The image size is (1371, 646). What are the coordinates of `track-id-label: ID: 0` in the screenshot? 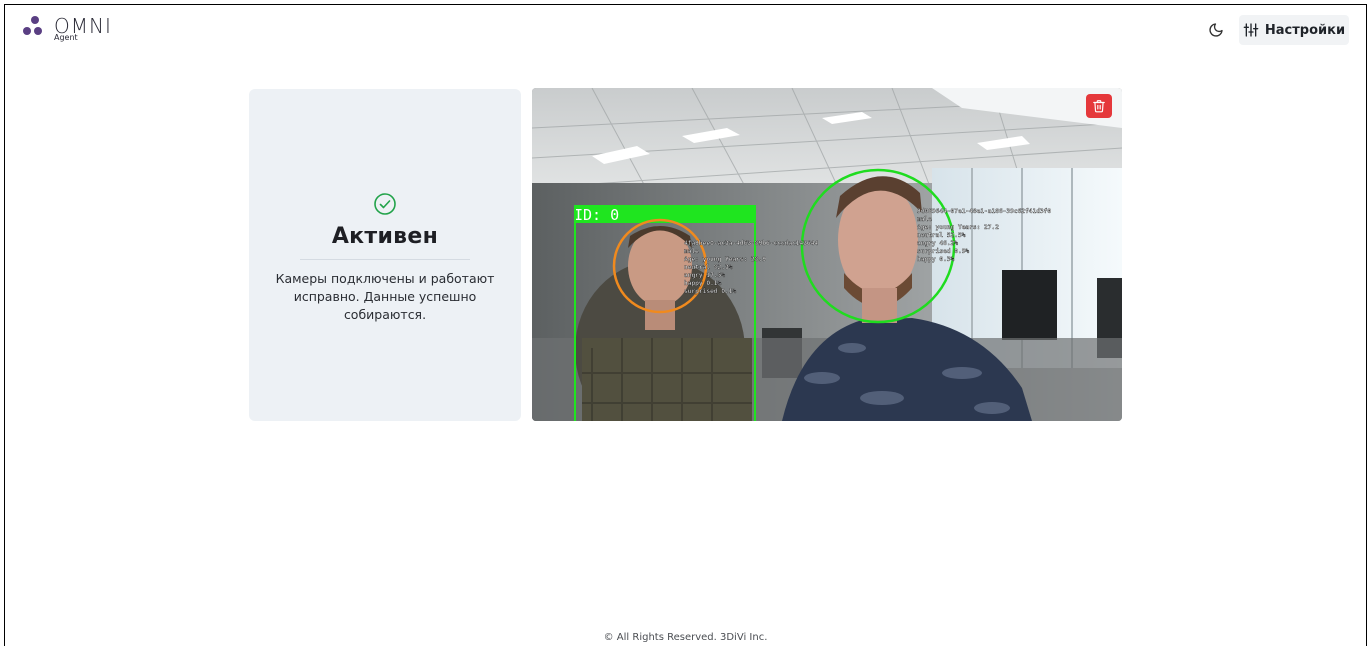 It's located at (596, 215).